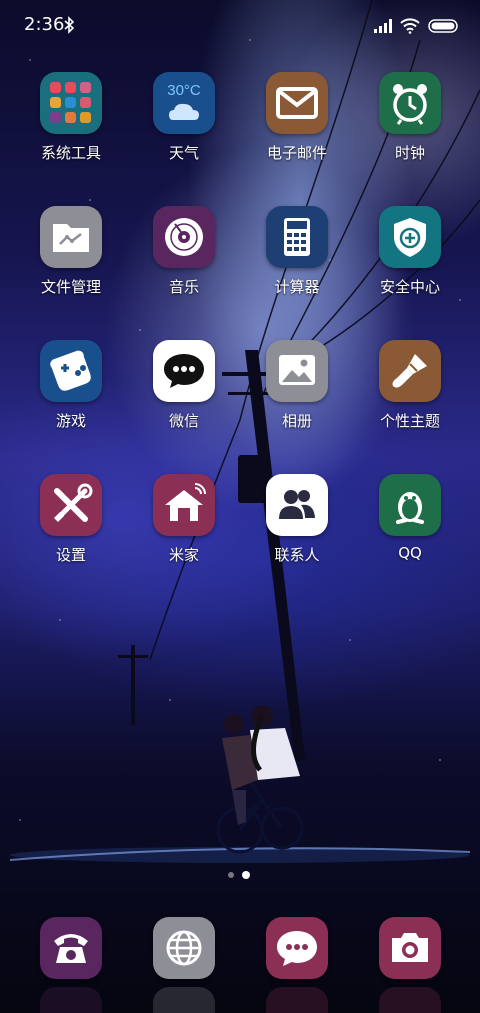 The width and height of the screenshot is (480, 1013). What do you see at coordinates (70, 555) in the screenshot?
I see `app-label: 设置` at bounding box center [70, 555].